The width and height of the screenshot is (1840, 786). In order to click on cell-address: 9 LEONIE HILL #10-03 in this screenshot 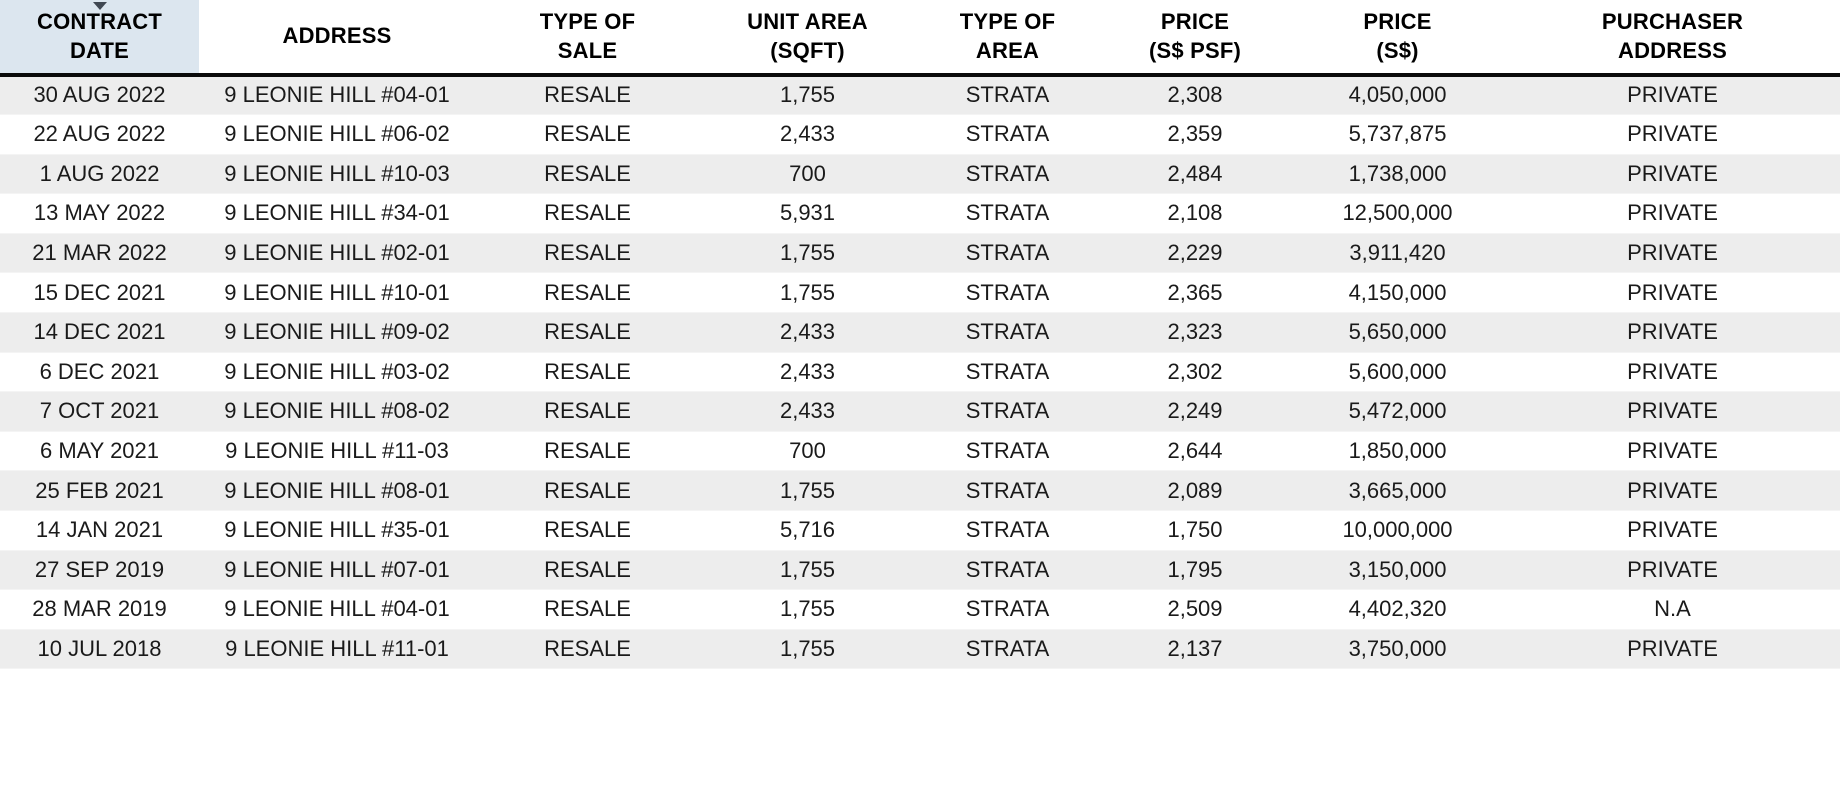, I will do `click(337, 174)`.